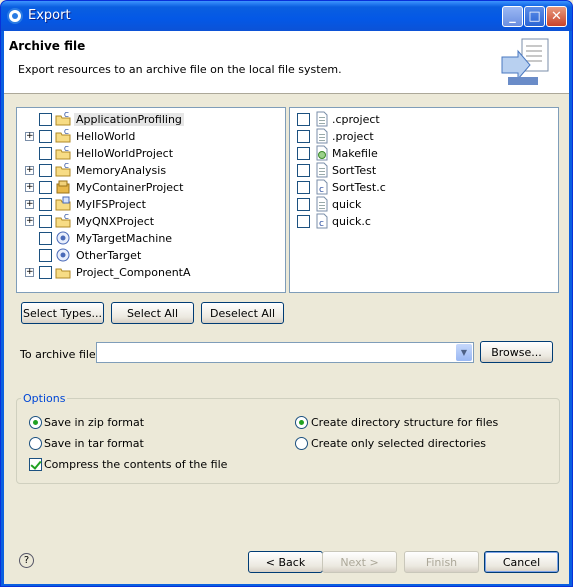 This screenshot has width=573, height=587. What do you see at coordinates (94, 422) in the screenshot?
I see `zip-format-label: Save in zip format` at bounding box center [94, 422].